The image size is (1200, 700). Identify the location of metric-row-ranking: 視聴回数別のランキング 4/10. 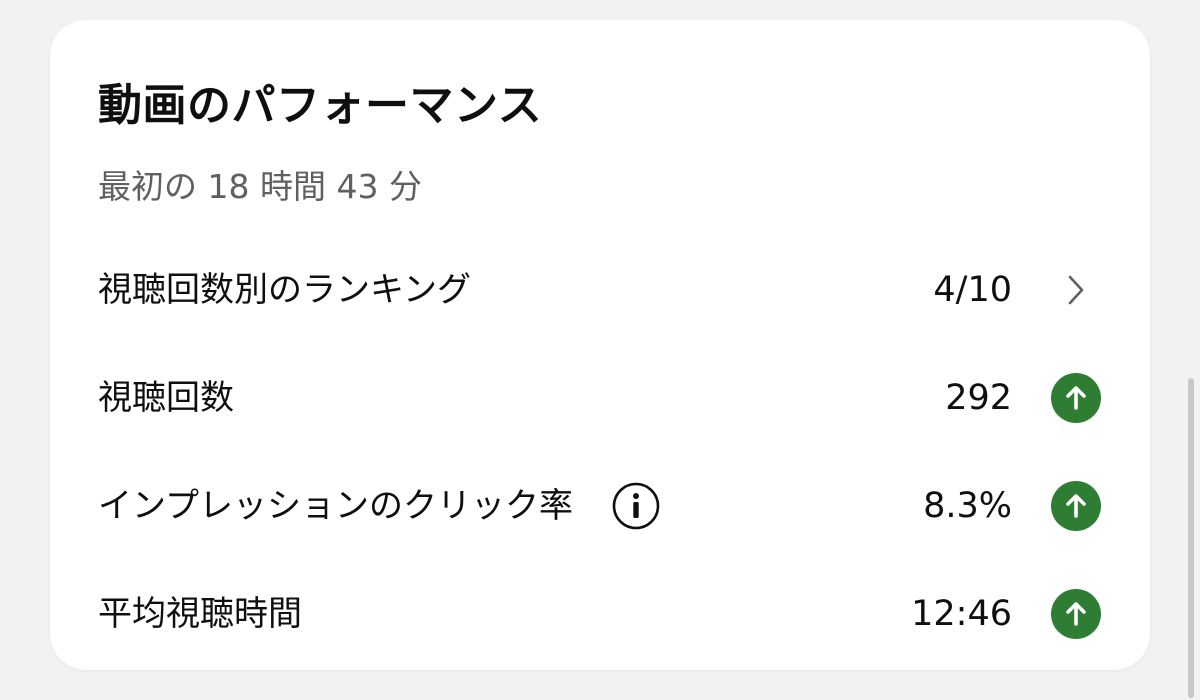
(600, 290).